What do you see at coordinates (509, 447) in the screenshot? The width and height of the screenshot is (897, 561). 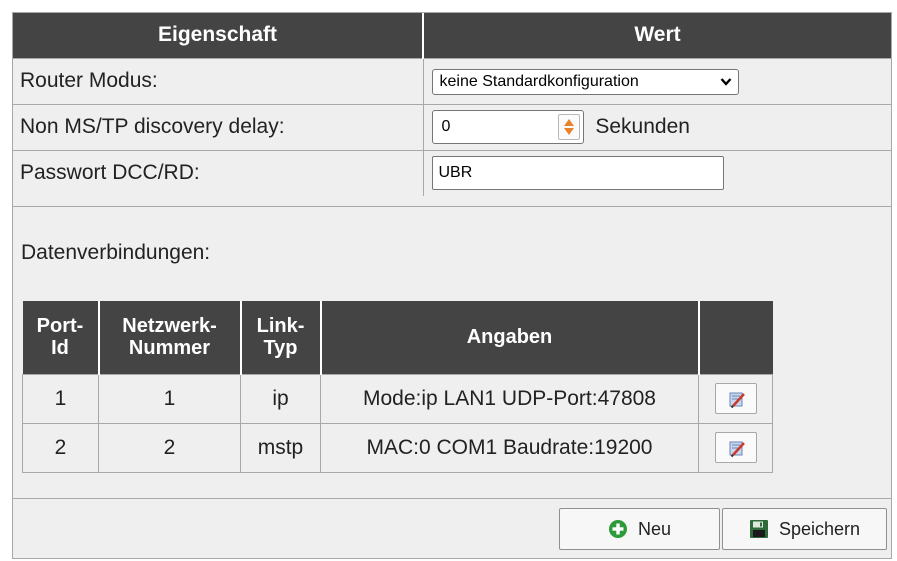 I see `details-cell: MAC:0 COM1 Baudrate:19200` at bounding box center [509, 447].